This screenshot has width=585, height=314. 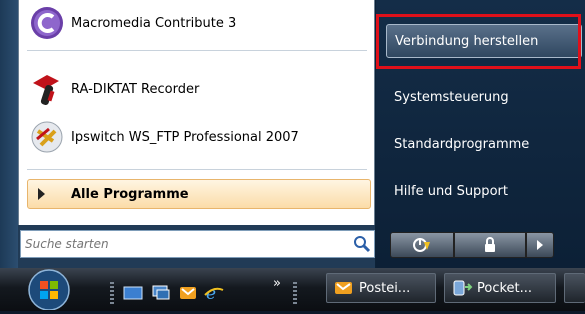 I want to click on program-item-ws-ftp: Ipswitch WS_FTP Professional 2007, so click(x=164, y=137).